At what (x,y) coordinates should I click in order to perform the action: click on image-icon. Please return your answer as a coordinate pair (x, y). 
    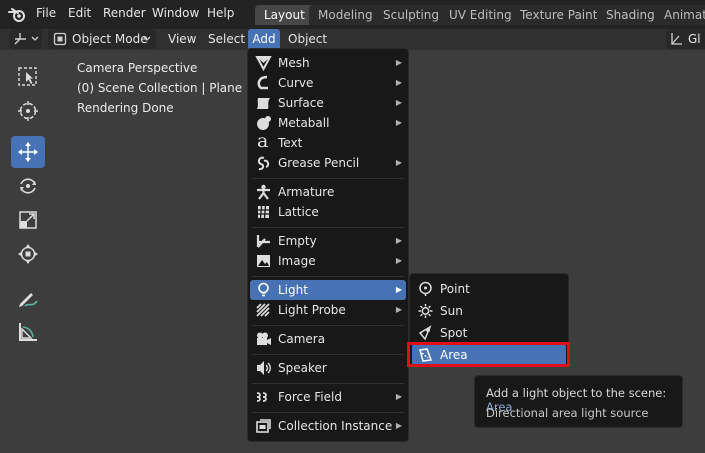
    Looking at the image, I should click on (263, 261).